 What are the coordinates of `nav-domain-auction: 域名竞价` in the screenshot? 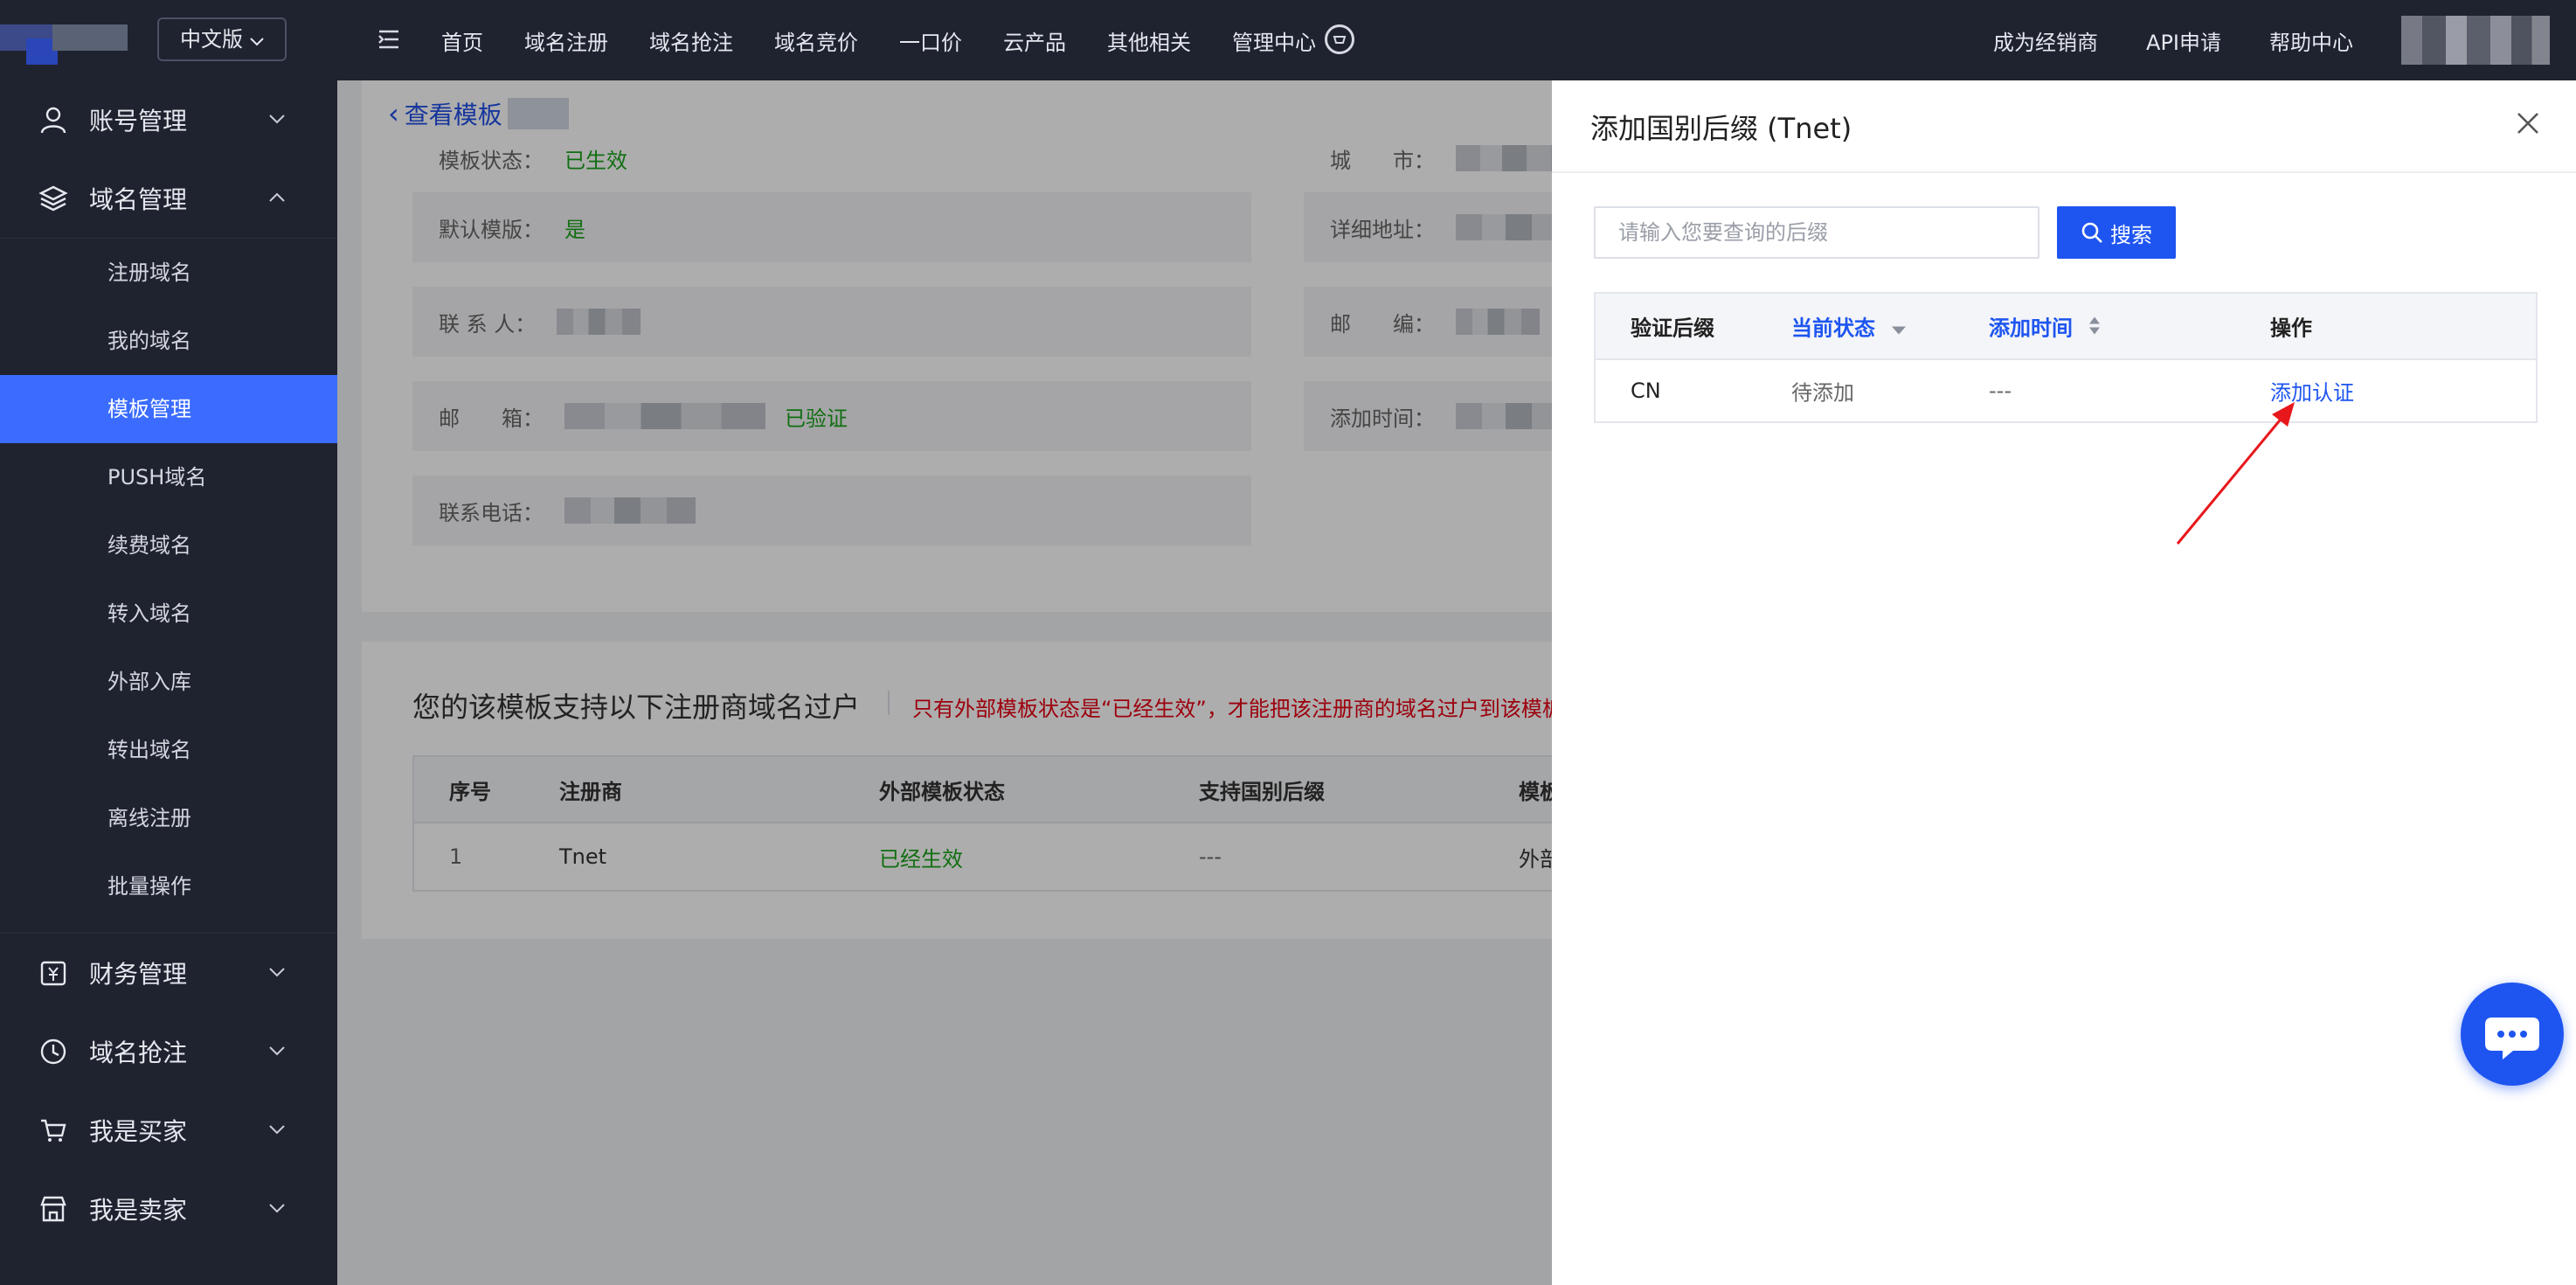 It's located at (816, 40).